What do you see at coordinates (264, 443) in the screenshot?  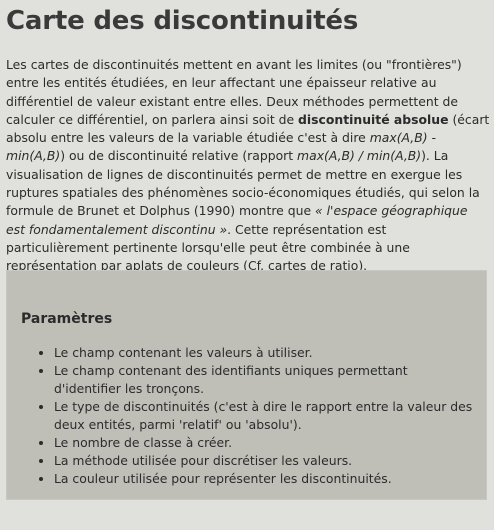 I see `parameter-item: Le nombre de classe à créer.` at bounding box center [264, 443].